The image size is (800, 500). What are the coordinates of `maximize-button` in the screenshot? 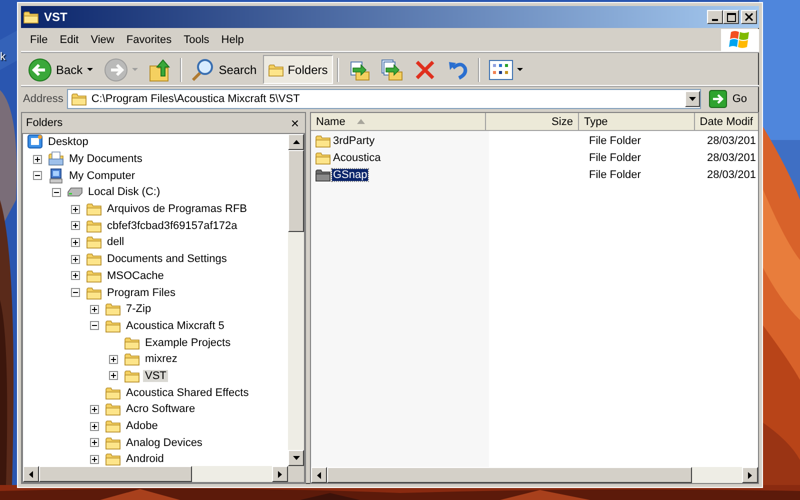 It's located at (731, 17).